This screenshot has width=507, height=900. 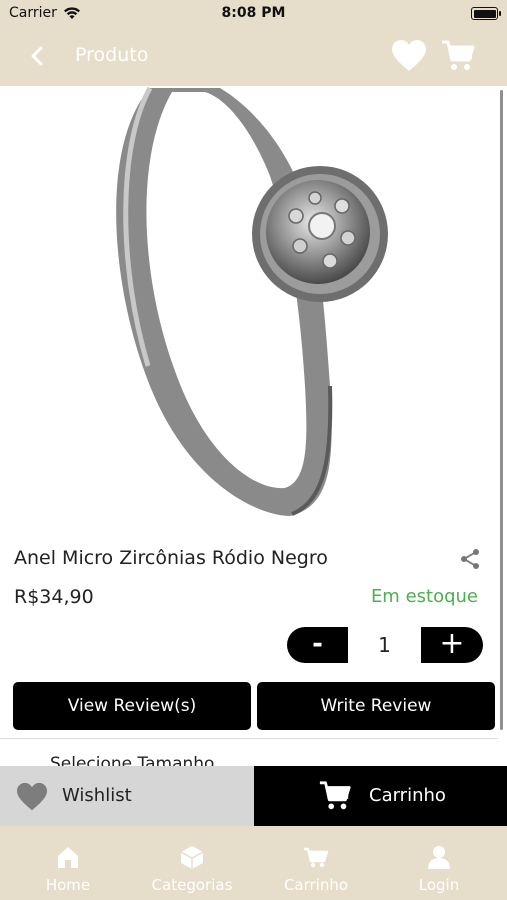 What do you see at coordinates (192, 857) in the screenshot?
I see `categories-icon` at bounding box center [192, 857].